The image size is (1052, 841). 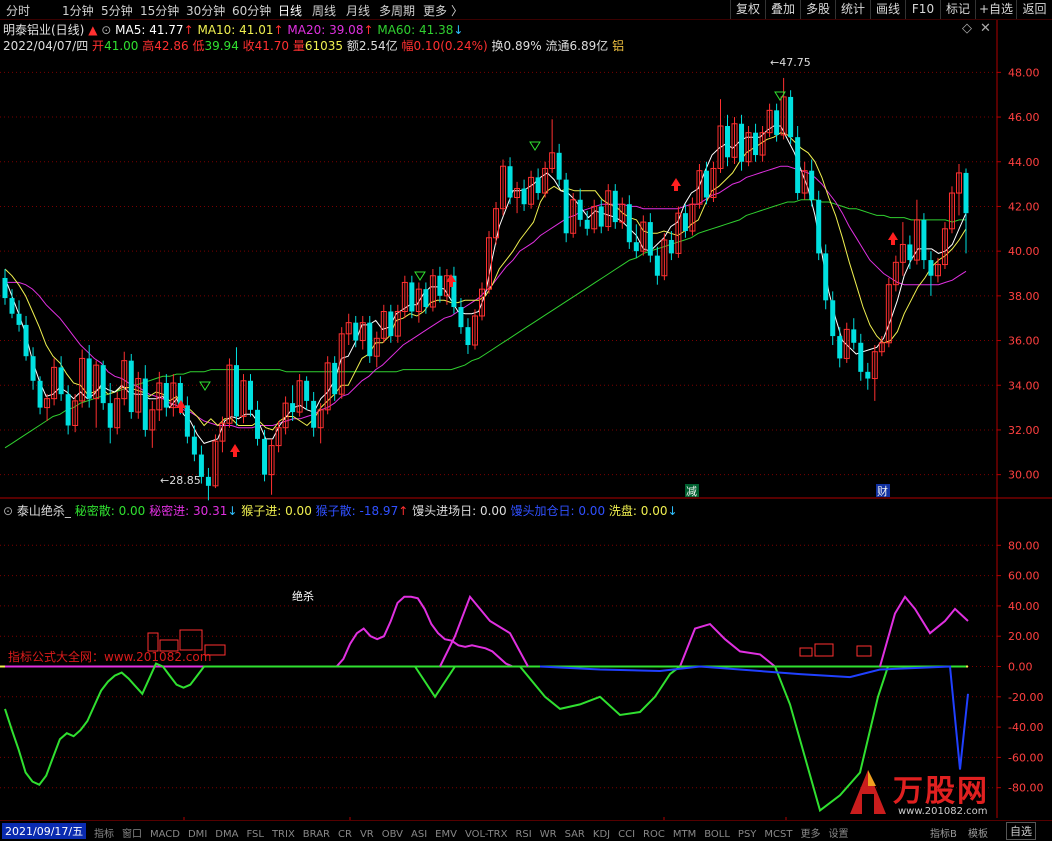 I want to click on indicator-tab: 设置, so click(x=839, y=834).